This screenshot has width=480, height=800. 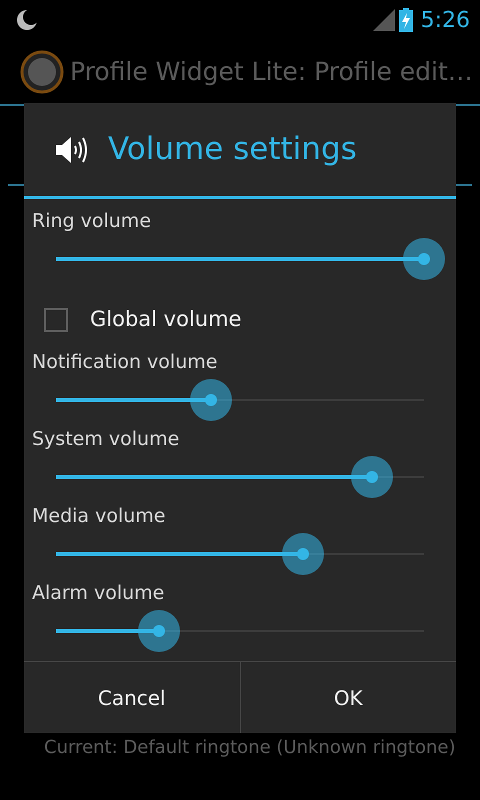 What do you see at coordinates (383, 20) in the screenshot?
I see `signal-icon` at bounding box center [383, 20].